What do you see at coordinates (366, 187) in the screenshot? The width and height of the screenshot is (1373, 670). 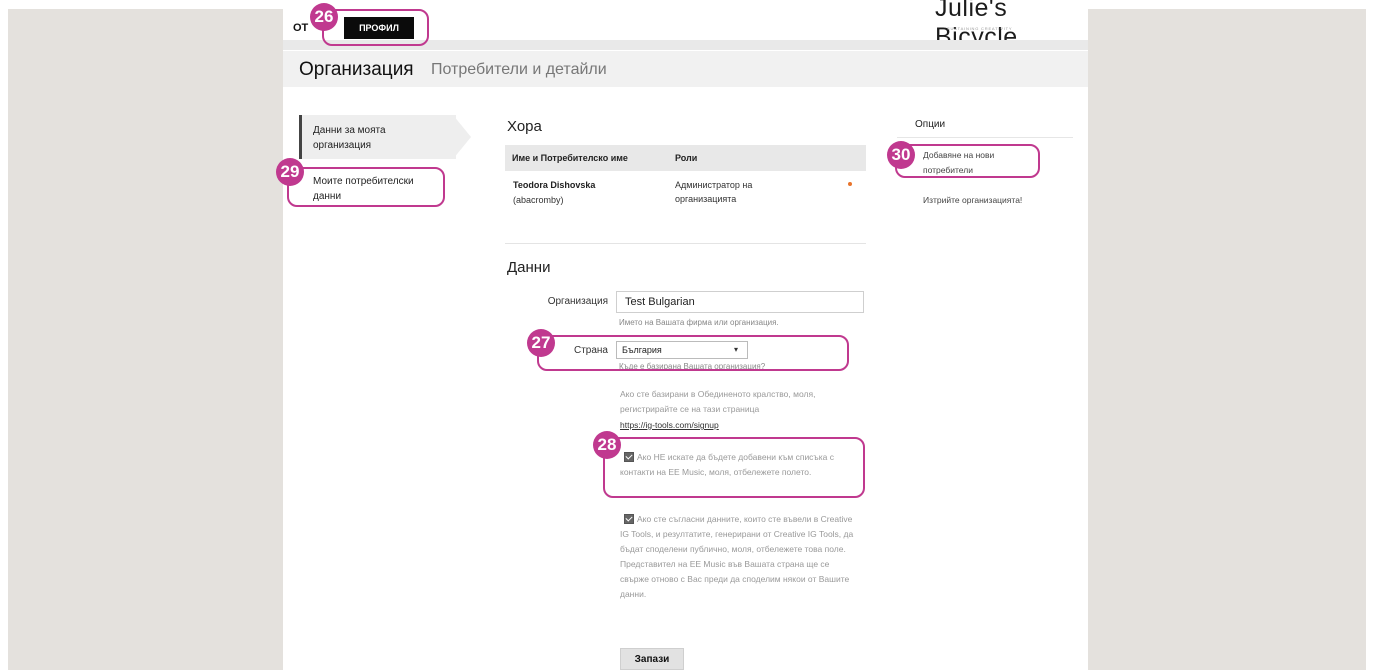 I see `callout-user-data-frame` at bounding box center [366, 187].